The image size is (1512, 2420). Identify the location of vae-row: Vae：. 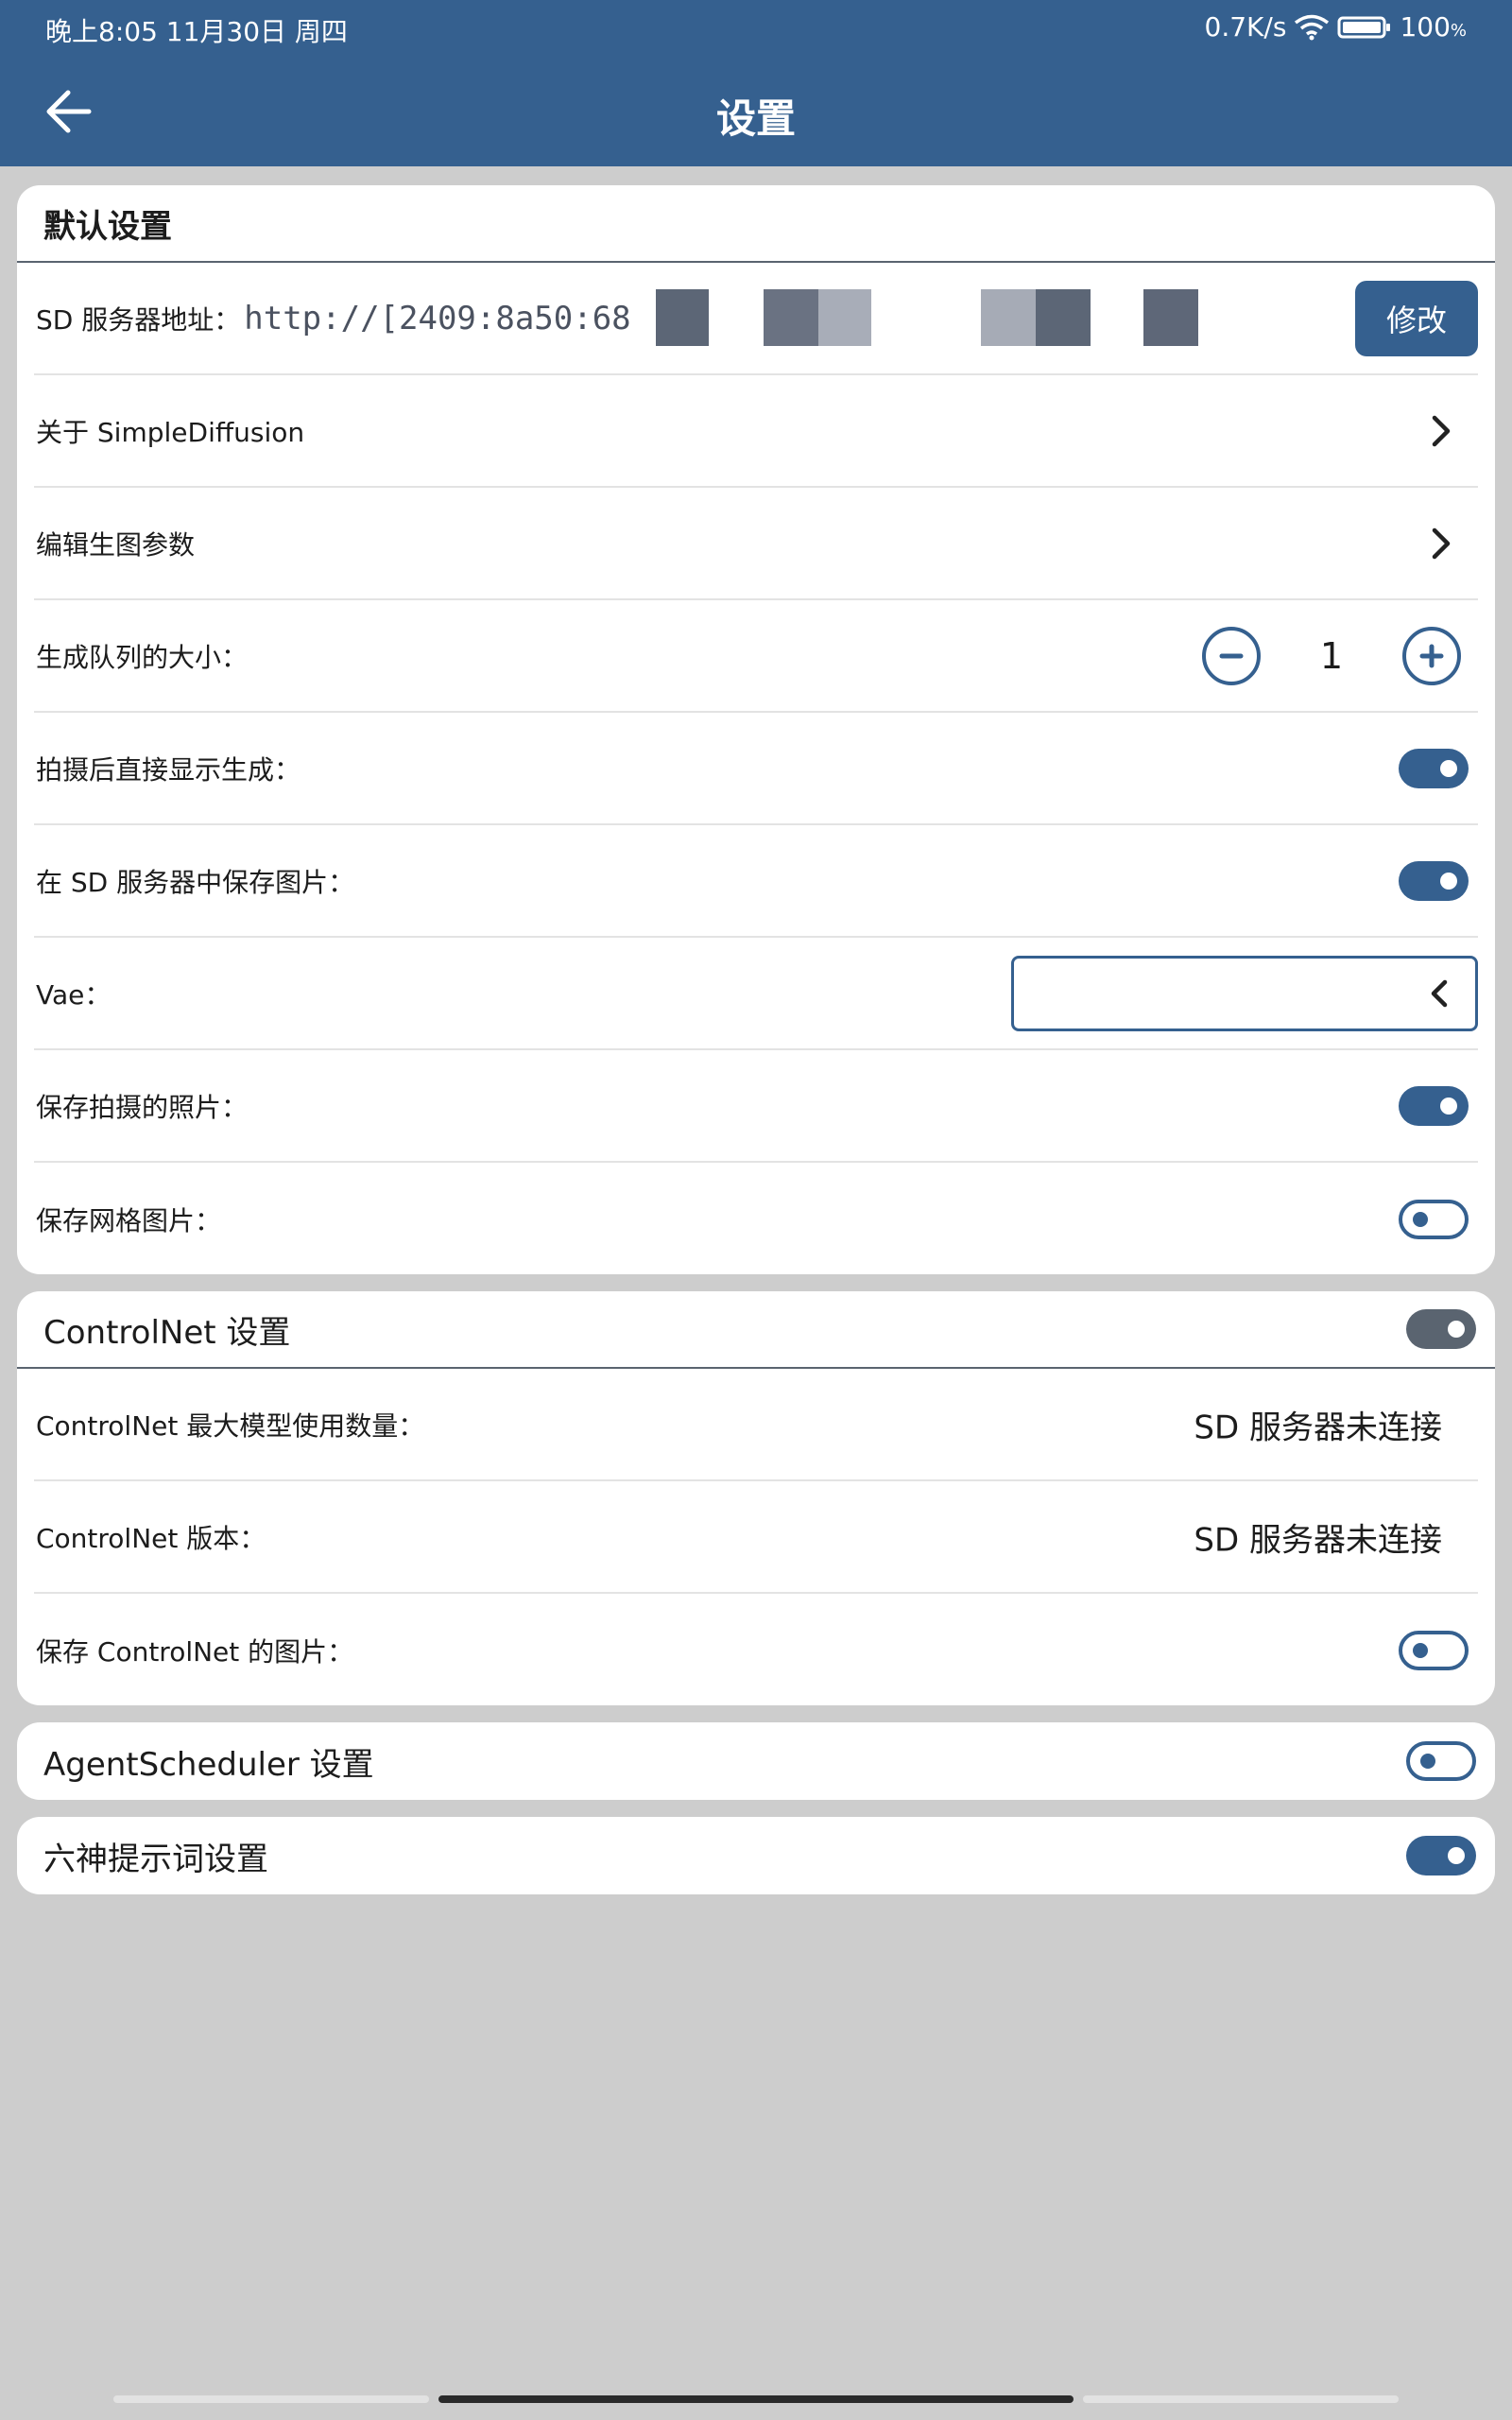
(756, 994).